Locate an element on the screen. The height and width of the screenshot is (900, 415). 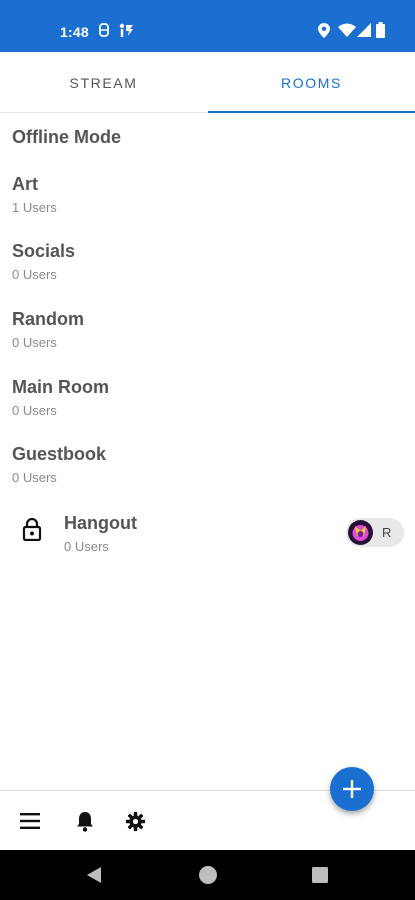
add-room-button is located at coordinates (352, 789).